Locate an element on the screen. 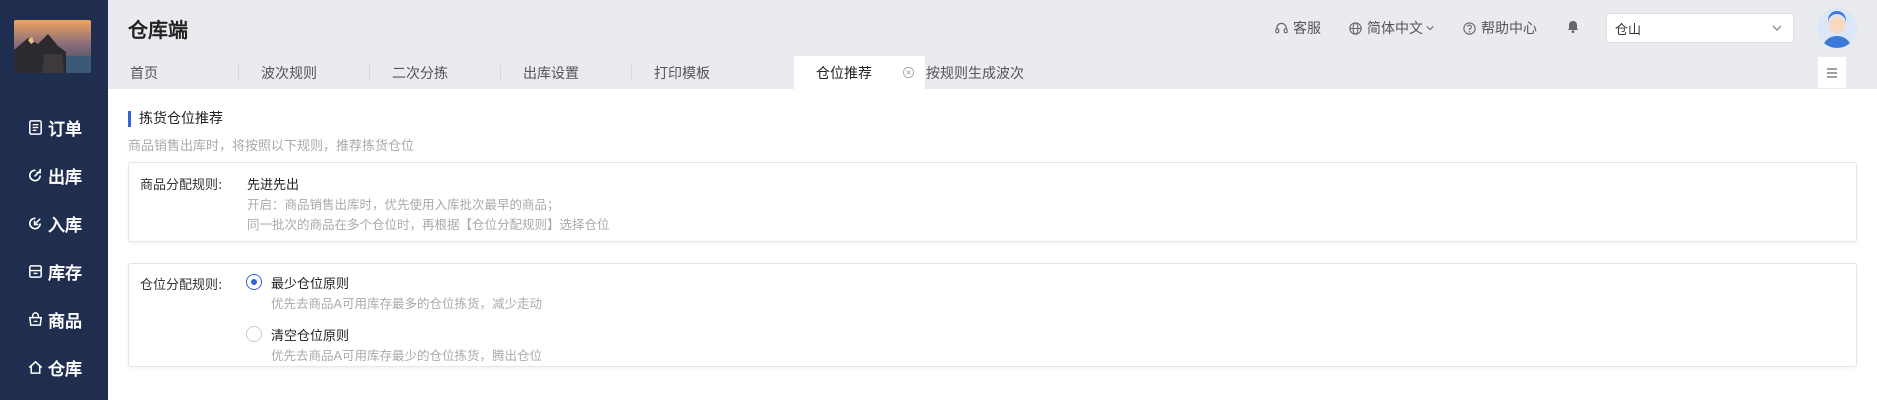 This screenshot has width=1877, height=400. section-description: 商品销售出库时，将按照以下规则，推荐拣货仓位 is located at coordinates (271, 146).